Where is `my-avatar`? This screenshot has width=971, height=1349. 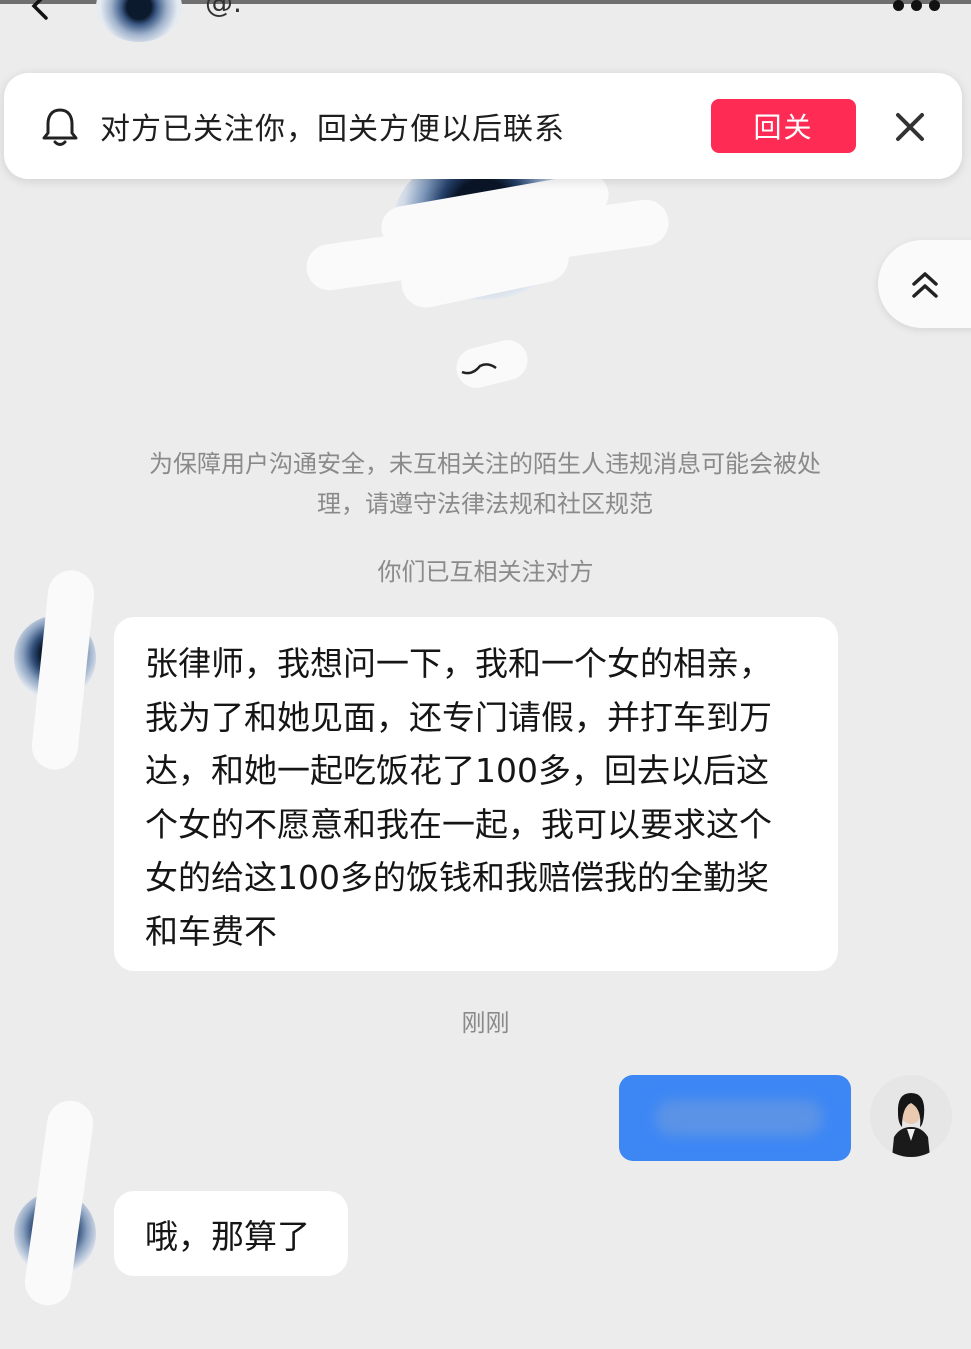 my-avatar is located at coordinates (911, 1116).